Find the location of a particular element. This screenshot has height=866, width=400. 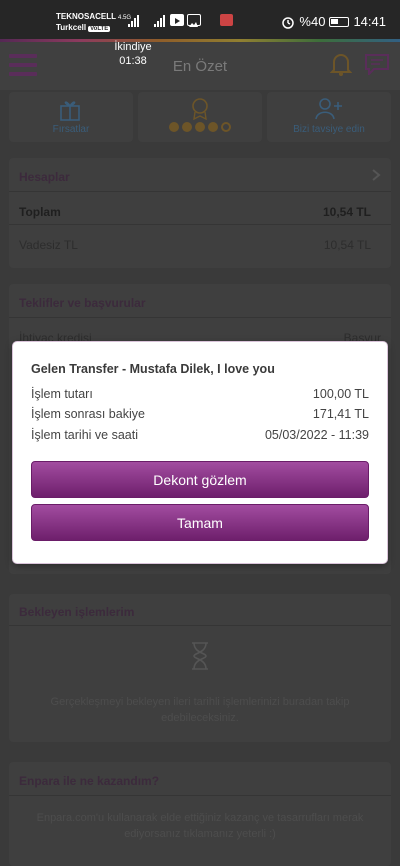

bell-icon is located at coordinates (341, 64).